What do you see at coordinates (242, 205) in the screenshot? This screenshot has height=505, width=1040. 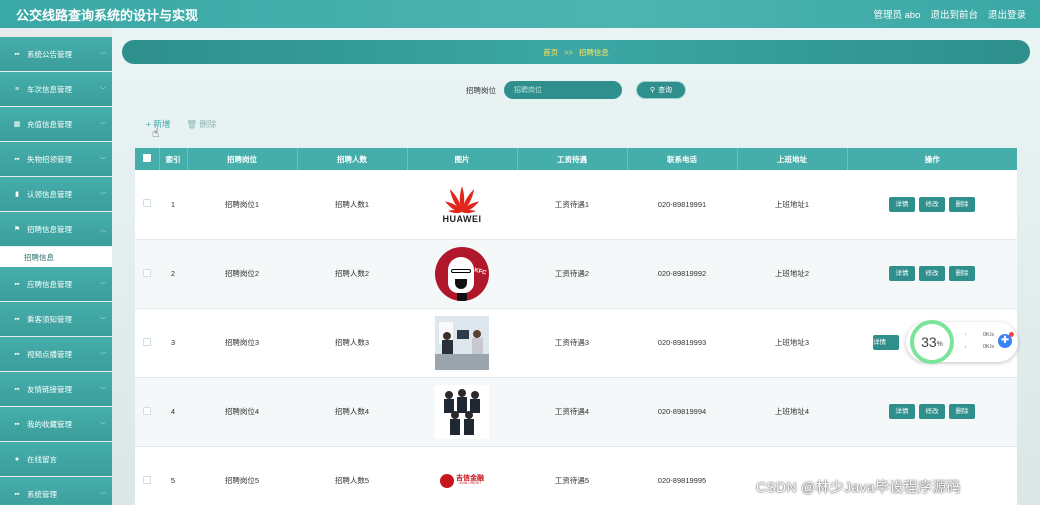 I see `cell-position: 招聘岗位1` at bounding box center [242, 205].